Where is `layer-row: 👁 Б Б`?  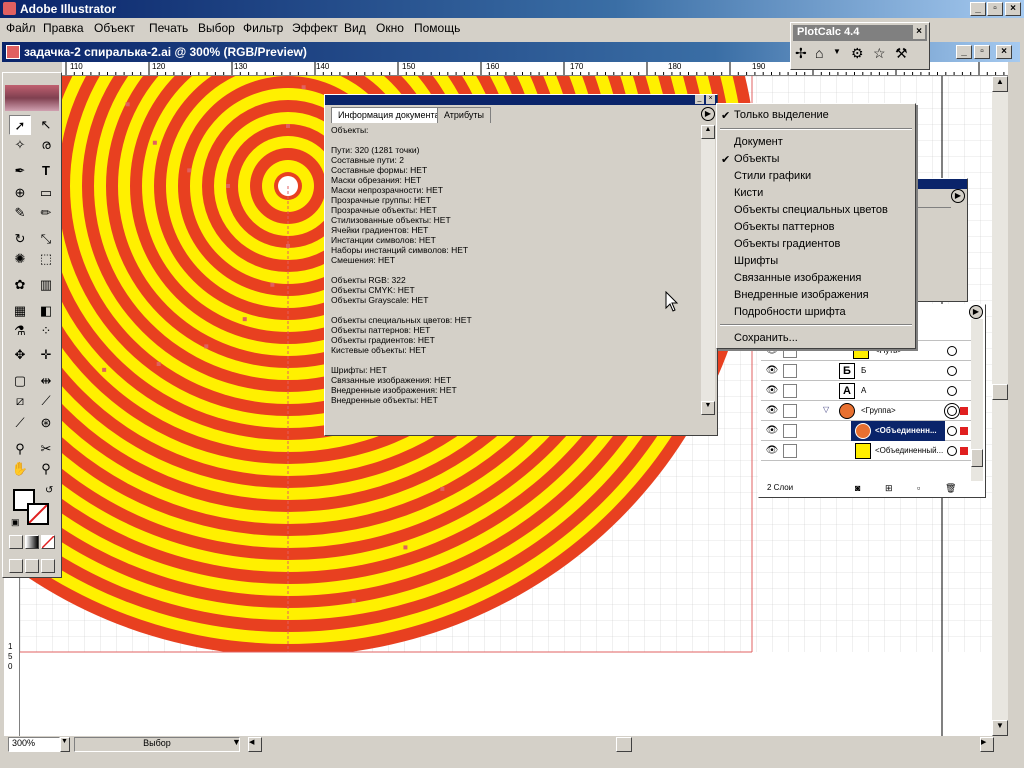
layer-row: 👁 Б Б is located at coordinates (866, 371).